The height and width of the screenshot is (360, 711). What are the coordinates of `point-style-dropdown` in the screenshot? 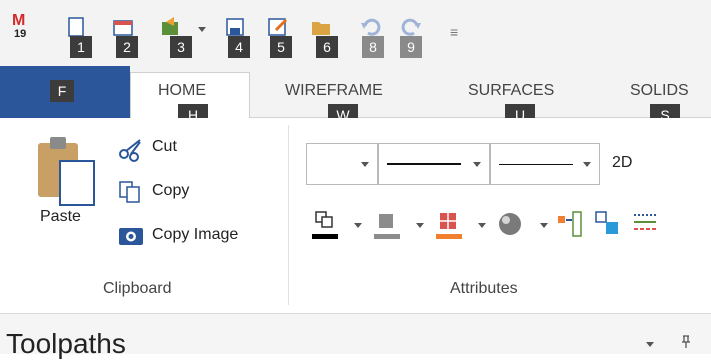 It's located at (342, 164).